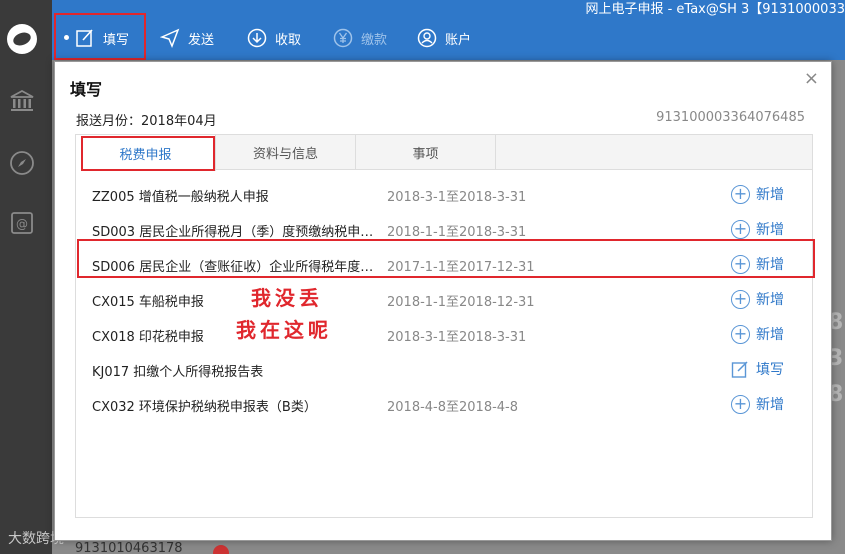 The image size is (845, 554). Describe the element at coordinates (286, 152) in the screenshot. I see `tab-materials-info: 资料与信息` at that location.